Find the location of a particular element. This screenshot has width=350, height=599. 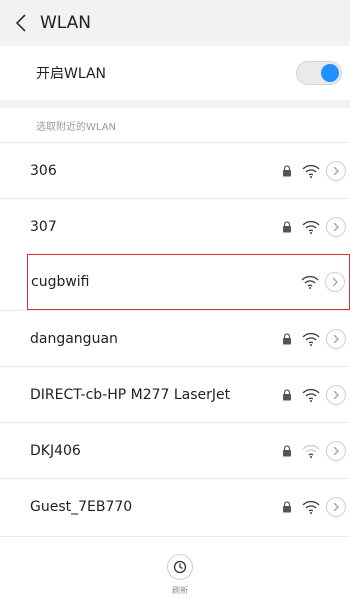

page-title: WLAN is located at coordinates (66, 23).